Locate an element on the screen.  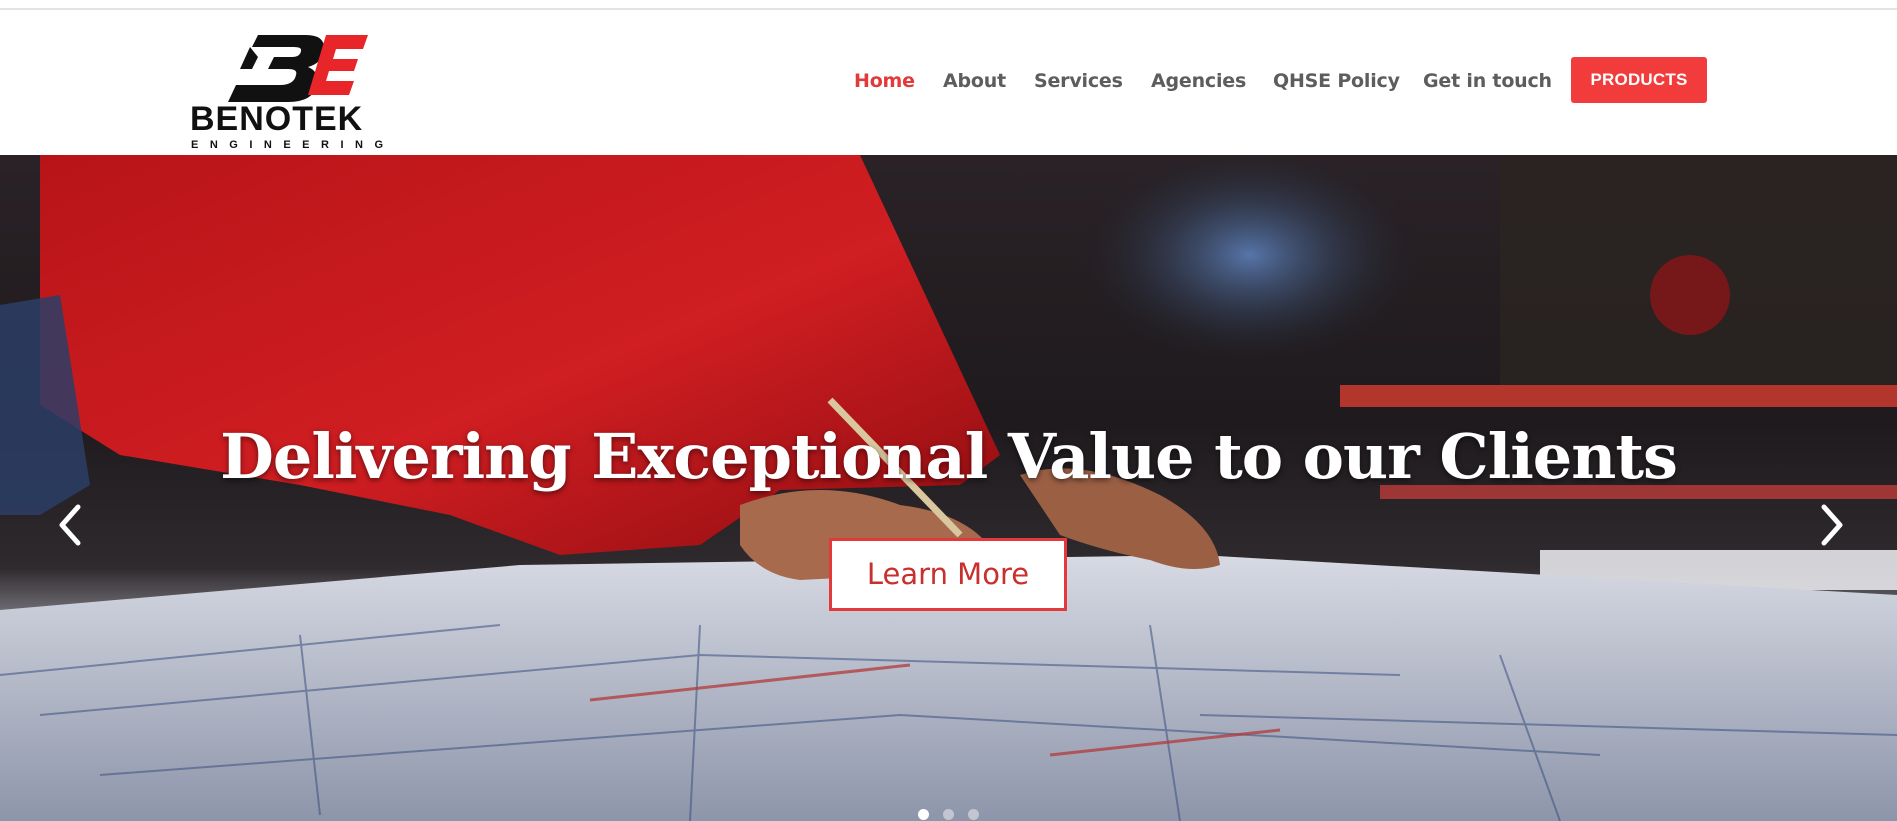
nav-item-services: Services is located at coordinates (1078, 81).